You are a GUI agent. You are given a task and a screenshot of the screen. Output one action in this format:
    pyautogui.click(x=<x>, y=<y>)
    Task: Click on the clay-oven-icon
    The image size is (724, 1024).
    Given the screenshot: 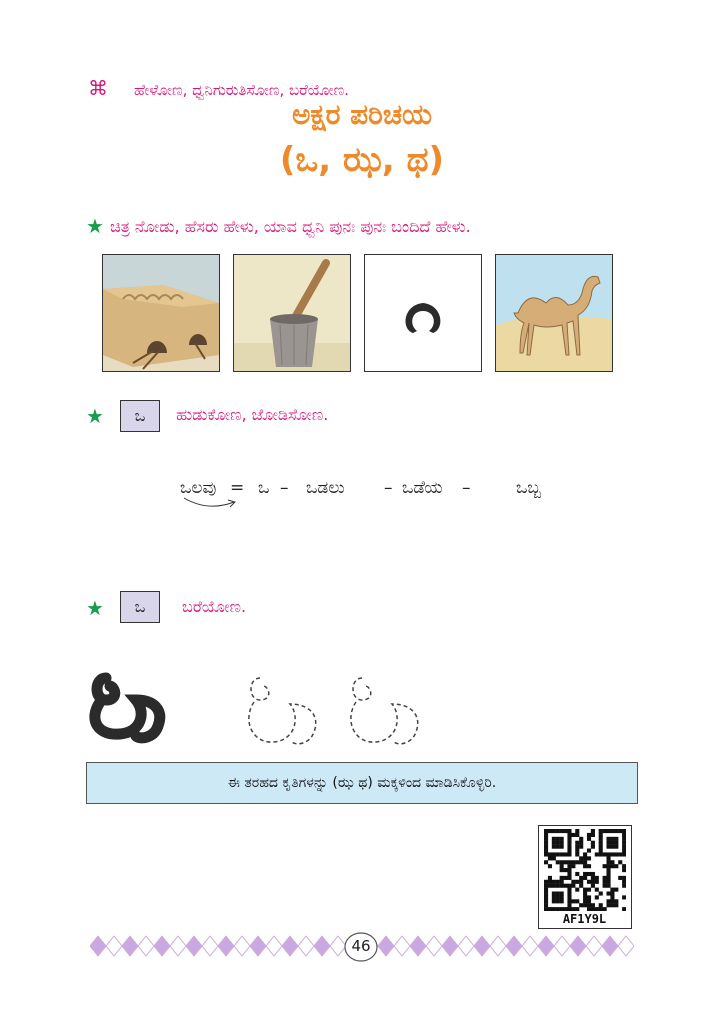 What is the action you would take?
    pyautogui.click(x=161, y=313)
    